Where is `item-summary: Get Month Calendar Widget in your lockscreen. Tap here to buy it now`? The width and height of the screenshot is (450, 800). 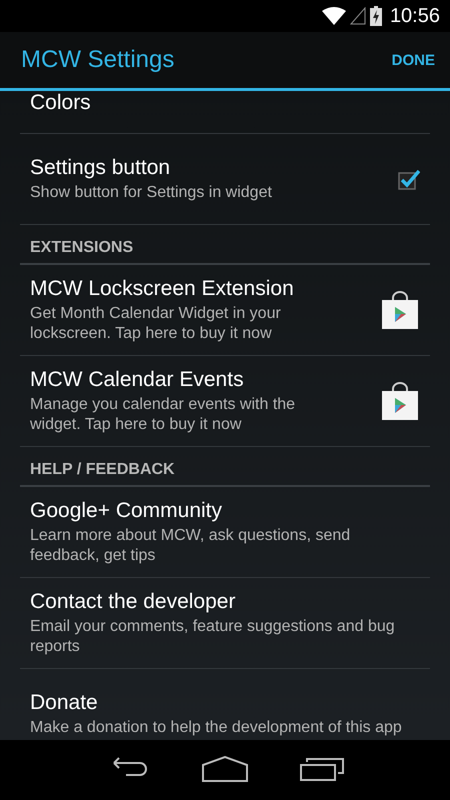 item-summary: Get Month Calendar Widget in your lockscreen. Tap here to buy it now is located at coordinates (156, 324).